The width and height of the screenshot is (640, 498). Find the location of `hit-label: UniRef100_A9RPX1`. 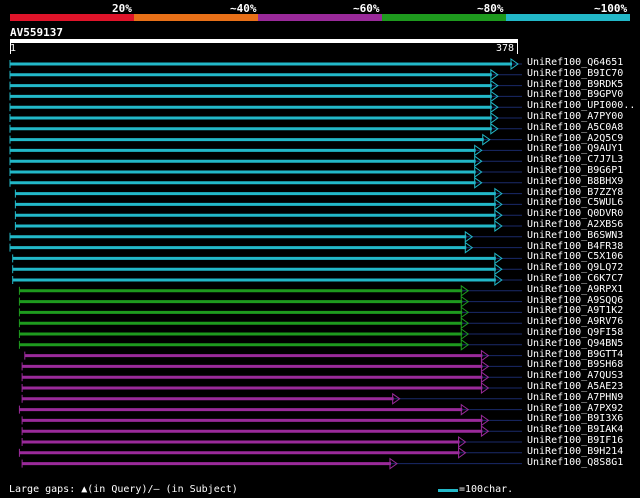

hit-label: UniRef100_A9RPX1 is located at coordinates (575, 289).